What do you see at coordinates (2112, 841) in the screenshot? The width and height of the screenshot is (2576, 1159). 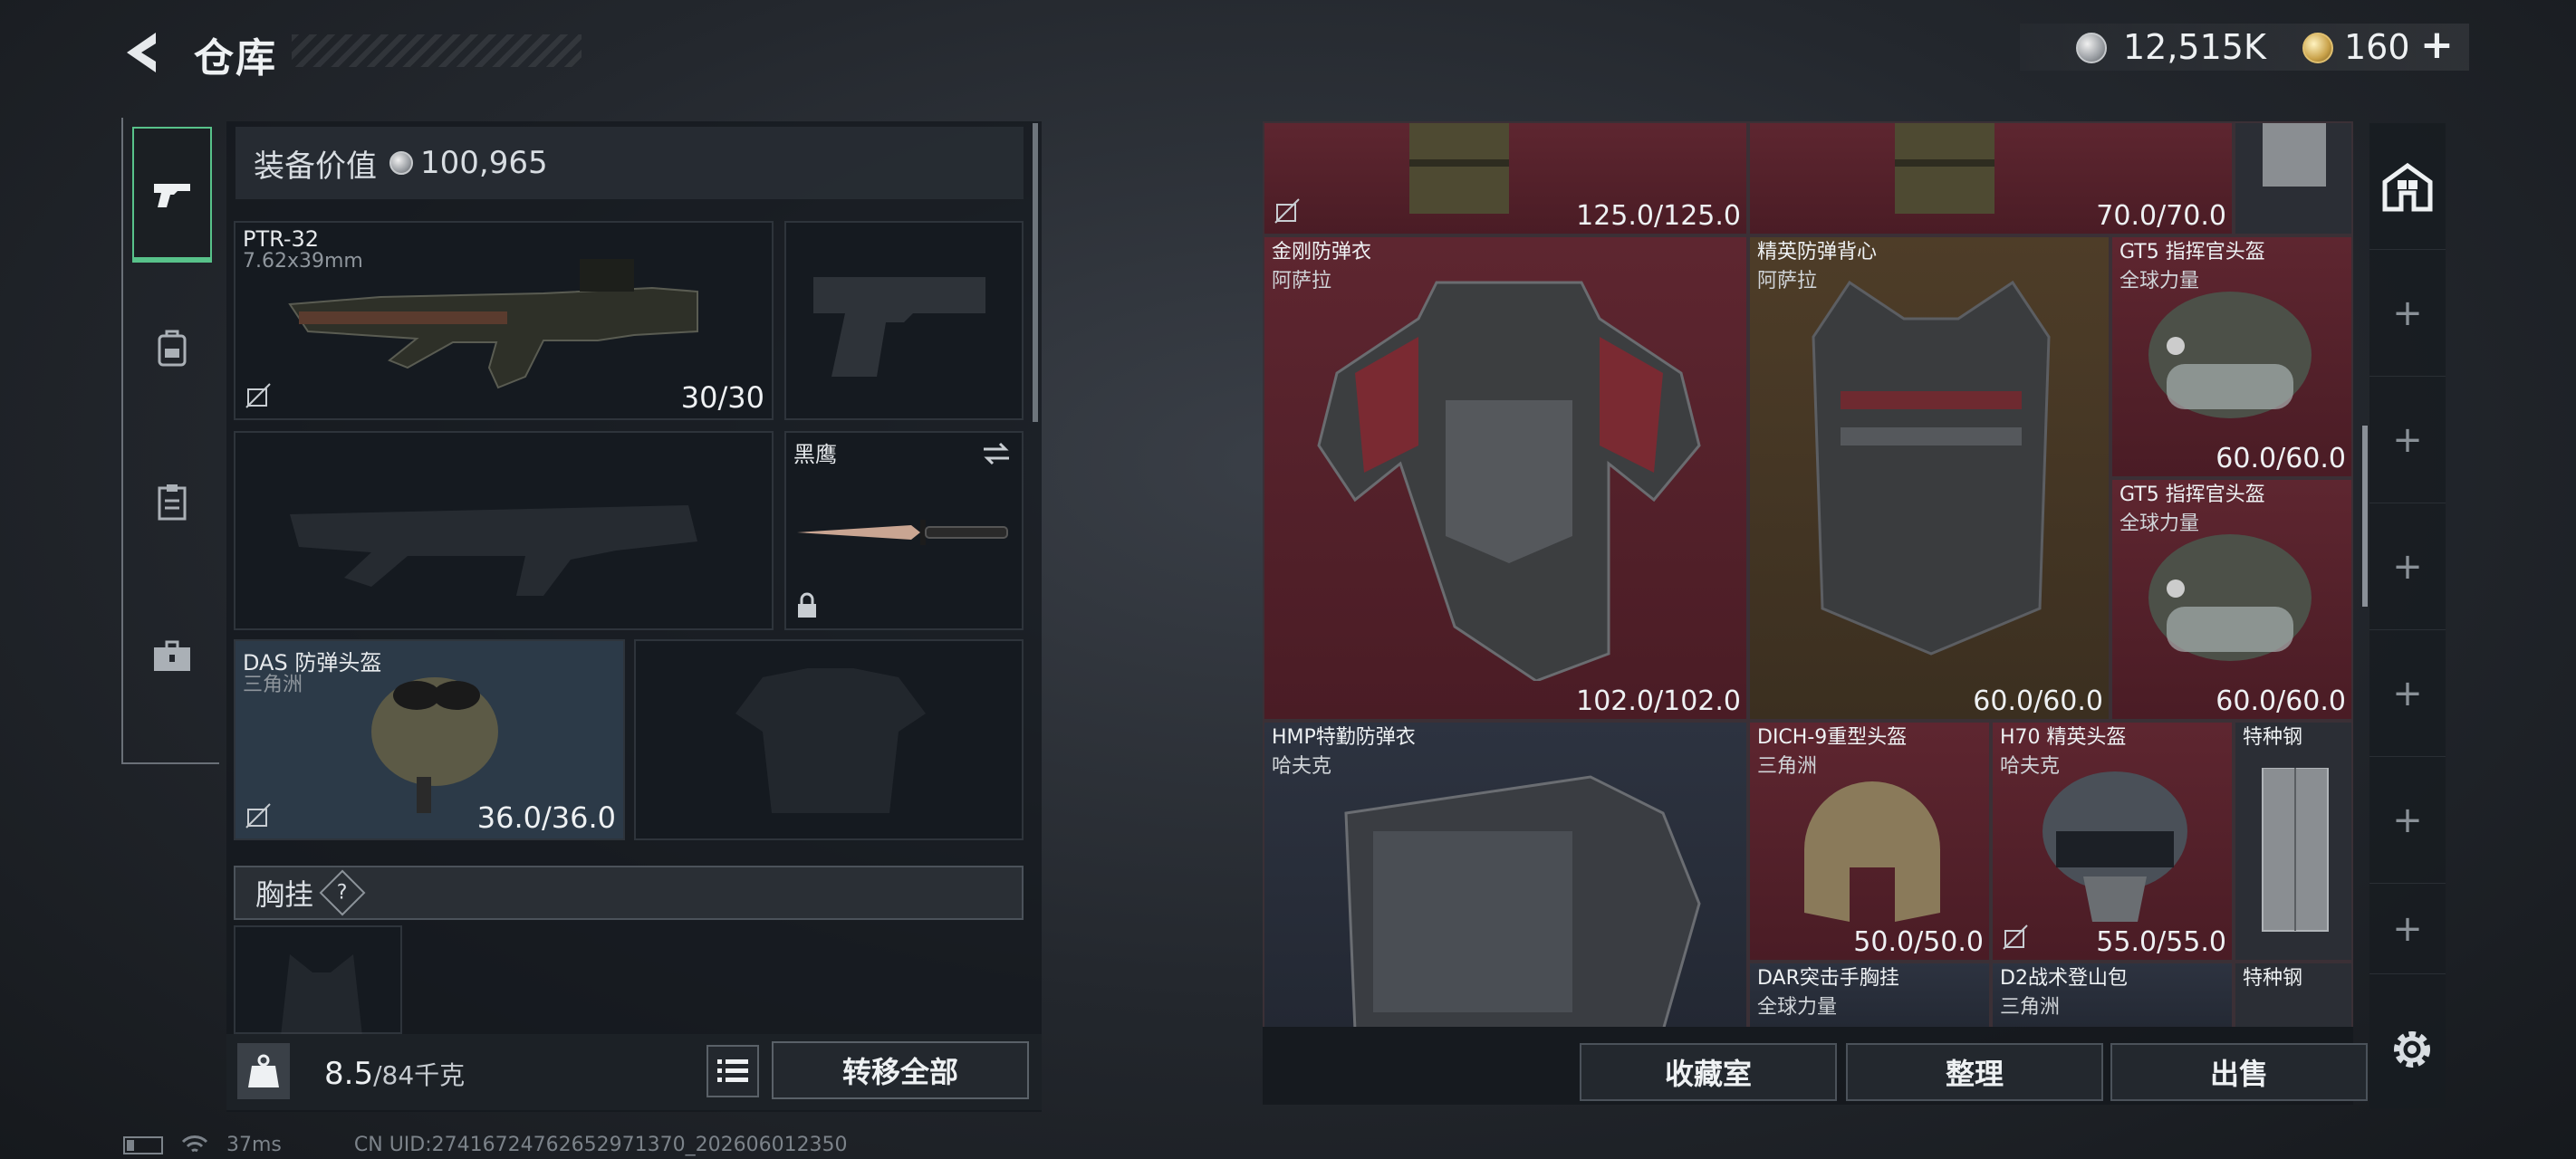 I see `storage-item: H70 精英头盔 哈夫克 55.0/55.0` at bounding box center [2112, 841].